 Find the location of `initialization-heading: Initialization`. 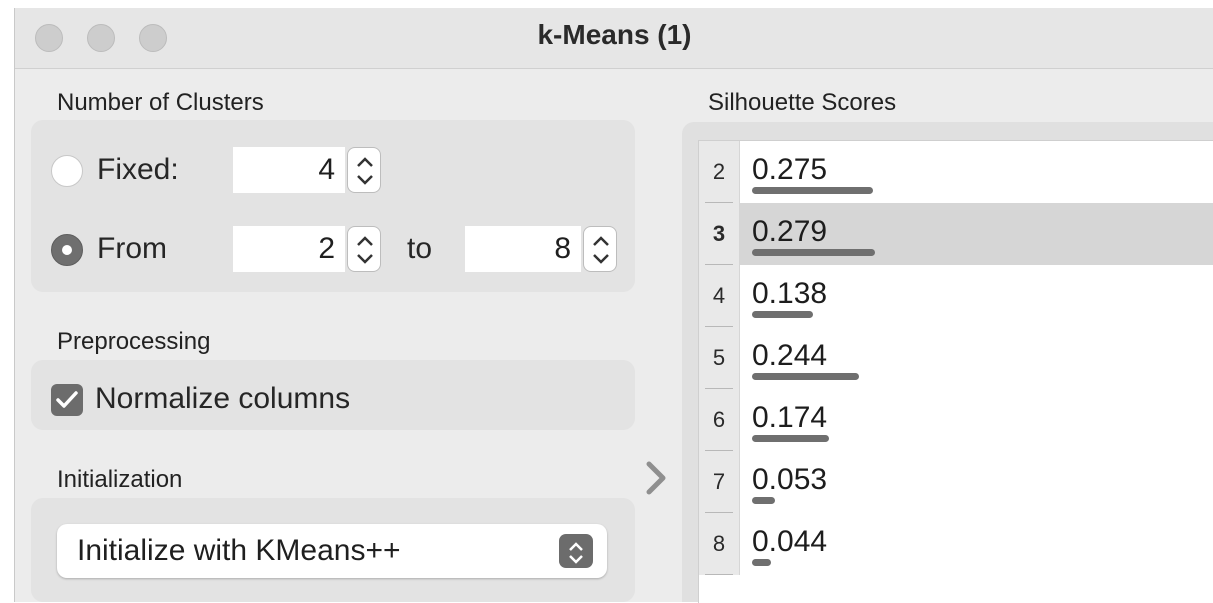

initialization-heading: Initialization is located at coordinates (120, 479).